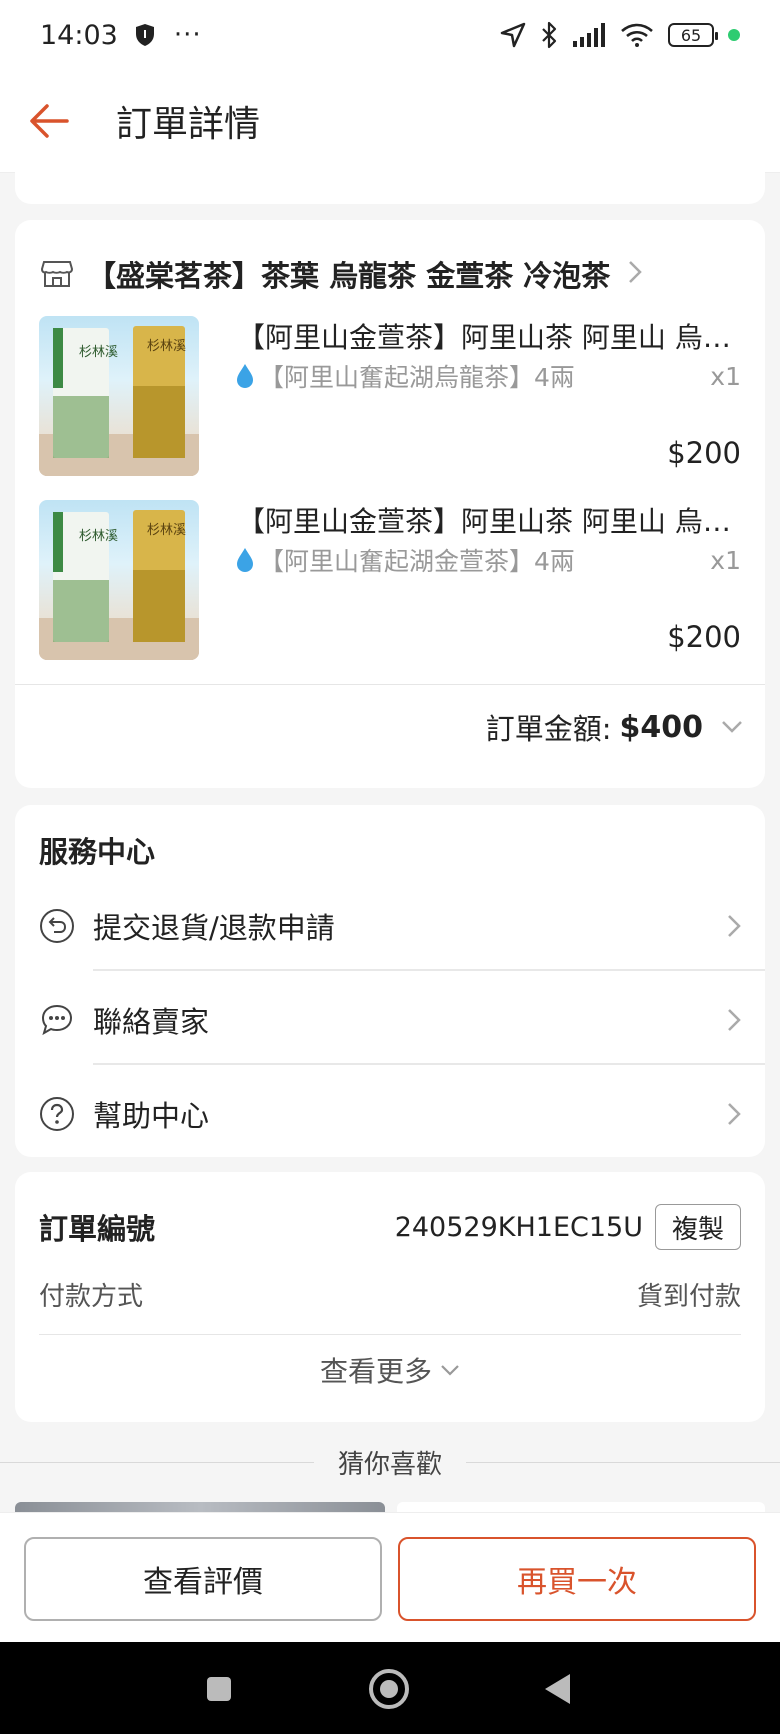 Image resolution: width=780 pixels, height=1734 pixels. What do you see at coordinates (151, 1022) in the screenshot?
I see `contact-seller-label: 聯絡賣家` at bounding box center [151, 1022].